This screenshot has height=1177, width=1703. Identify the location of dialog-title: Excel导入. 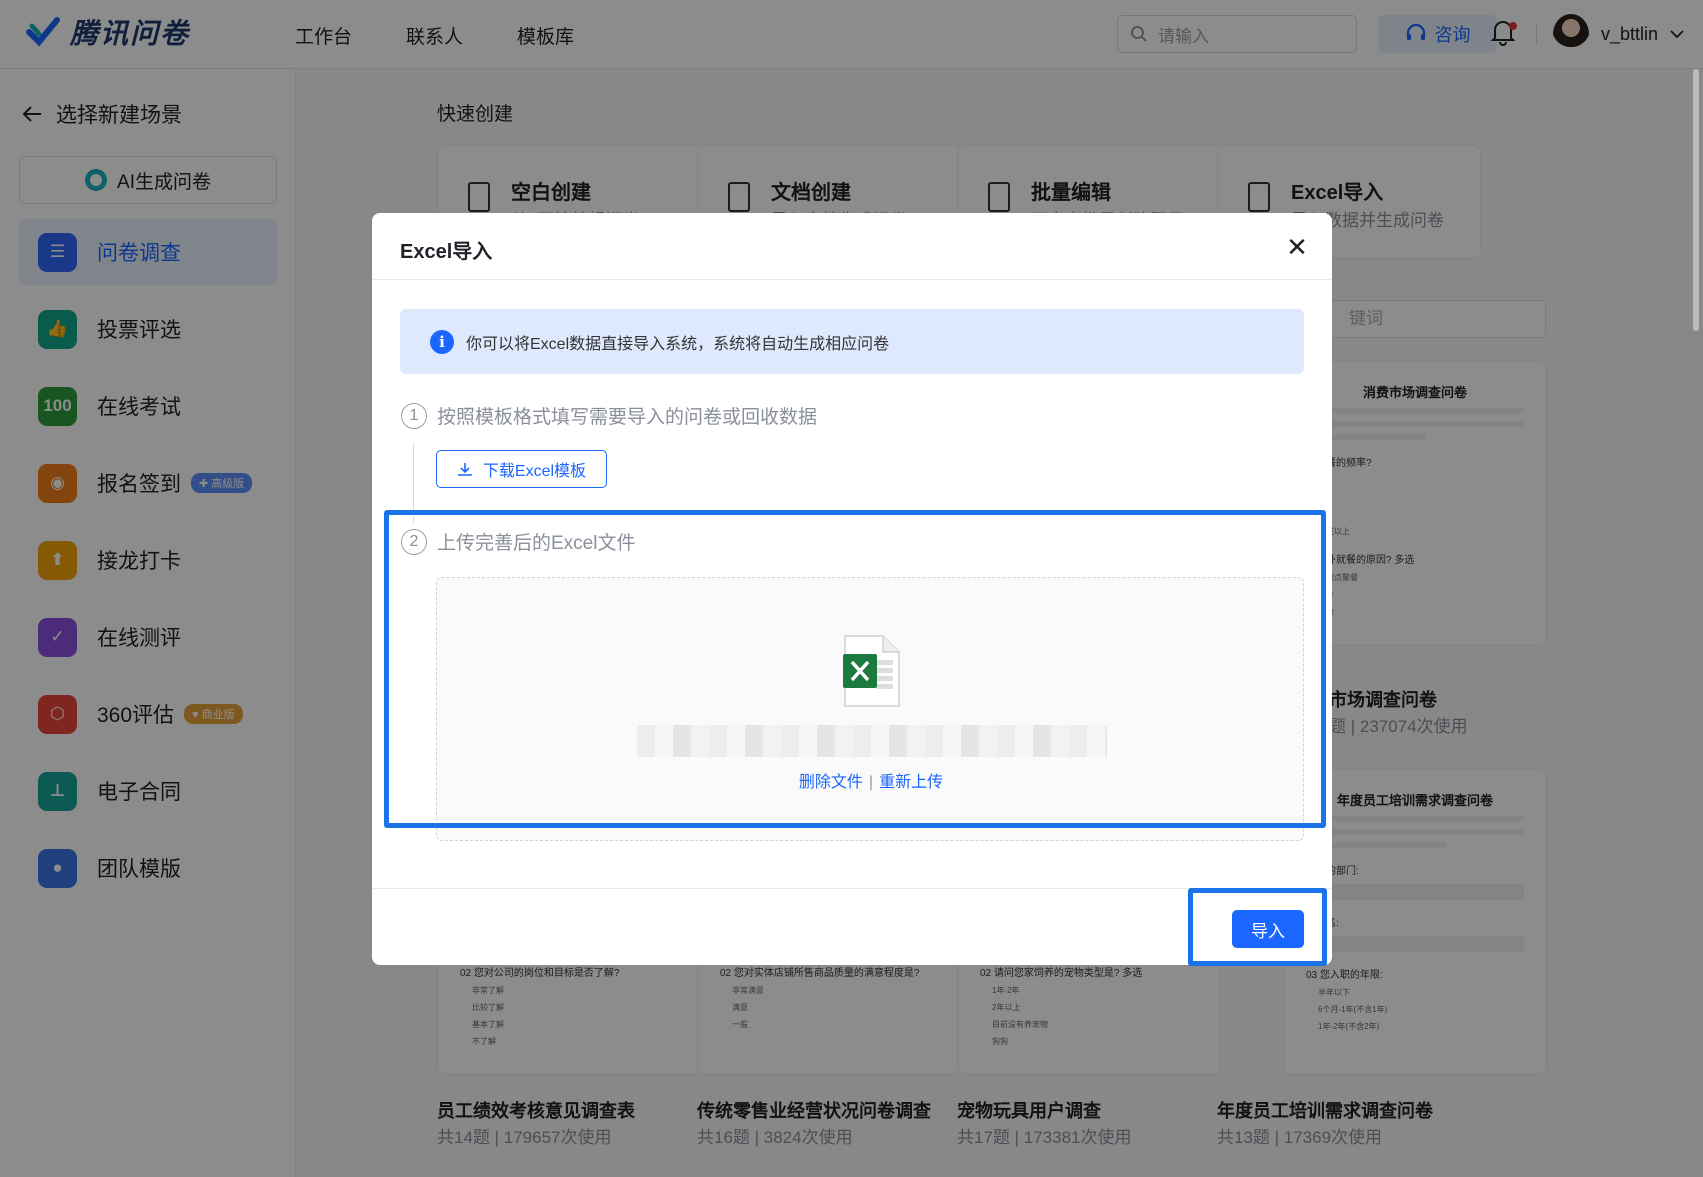
(446, 252).